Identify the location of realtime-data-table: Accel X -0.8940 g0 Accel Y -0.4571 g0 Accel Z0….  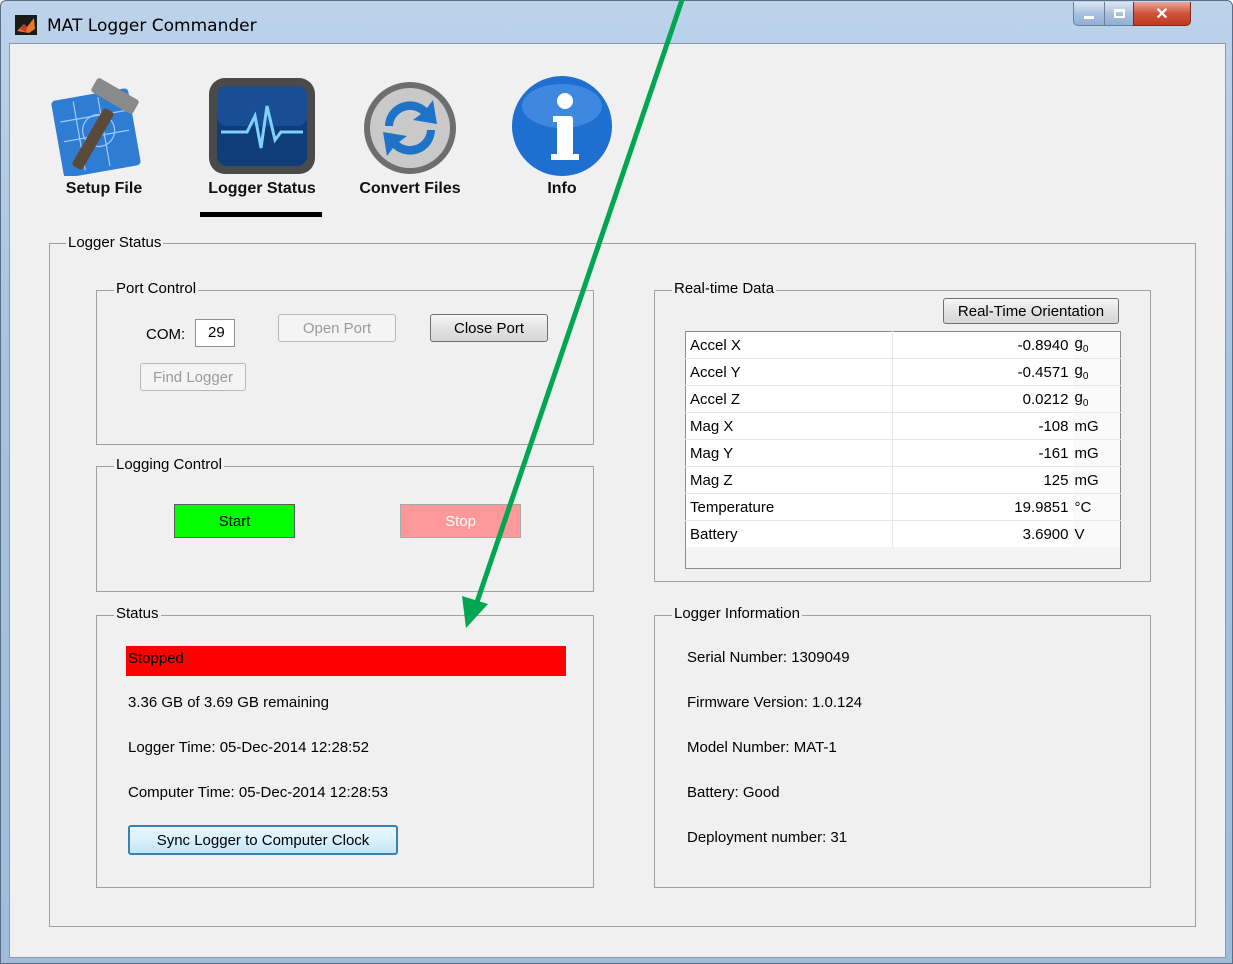
(903, 439).